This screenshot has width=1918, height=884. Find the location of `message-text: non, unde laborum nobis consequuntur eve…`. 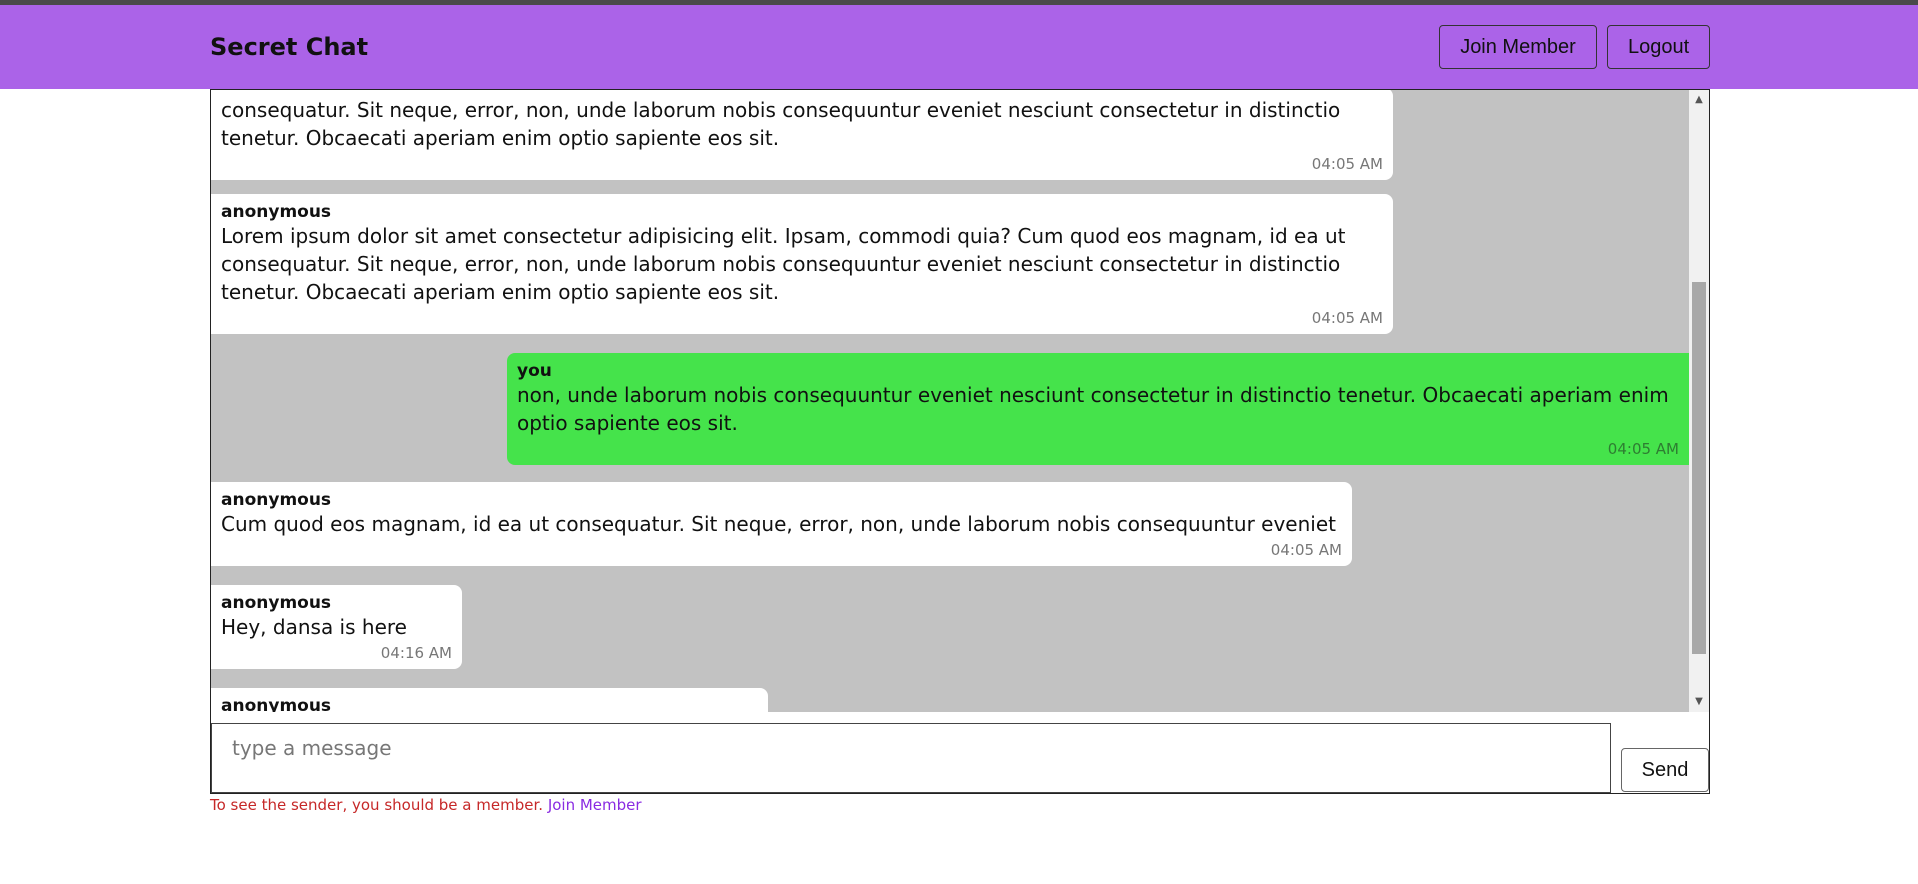

message-text: non, unde laborum nobis consequuntur eve… is located at coordinates (1093, 409).